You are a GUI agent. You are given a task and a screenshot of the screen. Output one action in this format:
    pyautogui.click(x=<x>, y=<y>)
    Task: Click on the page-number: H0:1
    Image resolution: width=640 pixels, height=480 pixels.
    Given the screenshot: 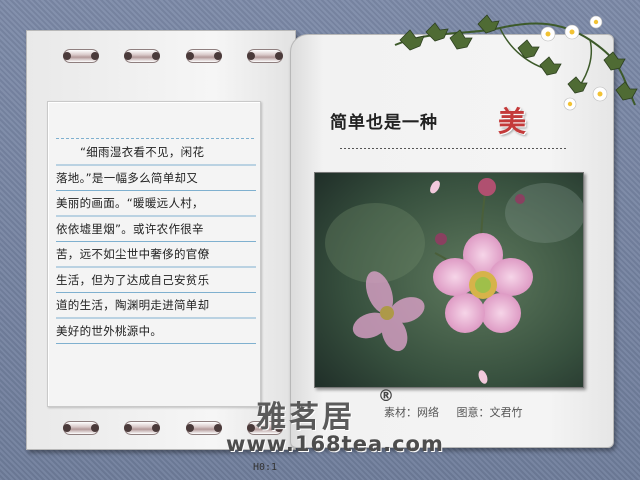 What is the action you would take?
    pyautogui.click(x=265, y=467)
    